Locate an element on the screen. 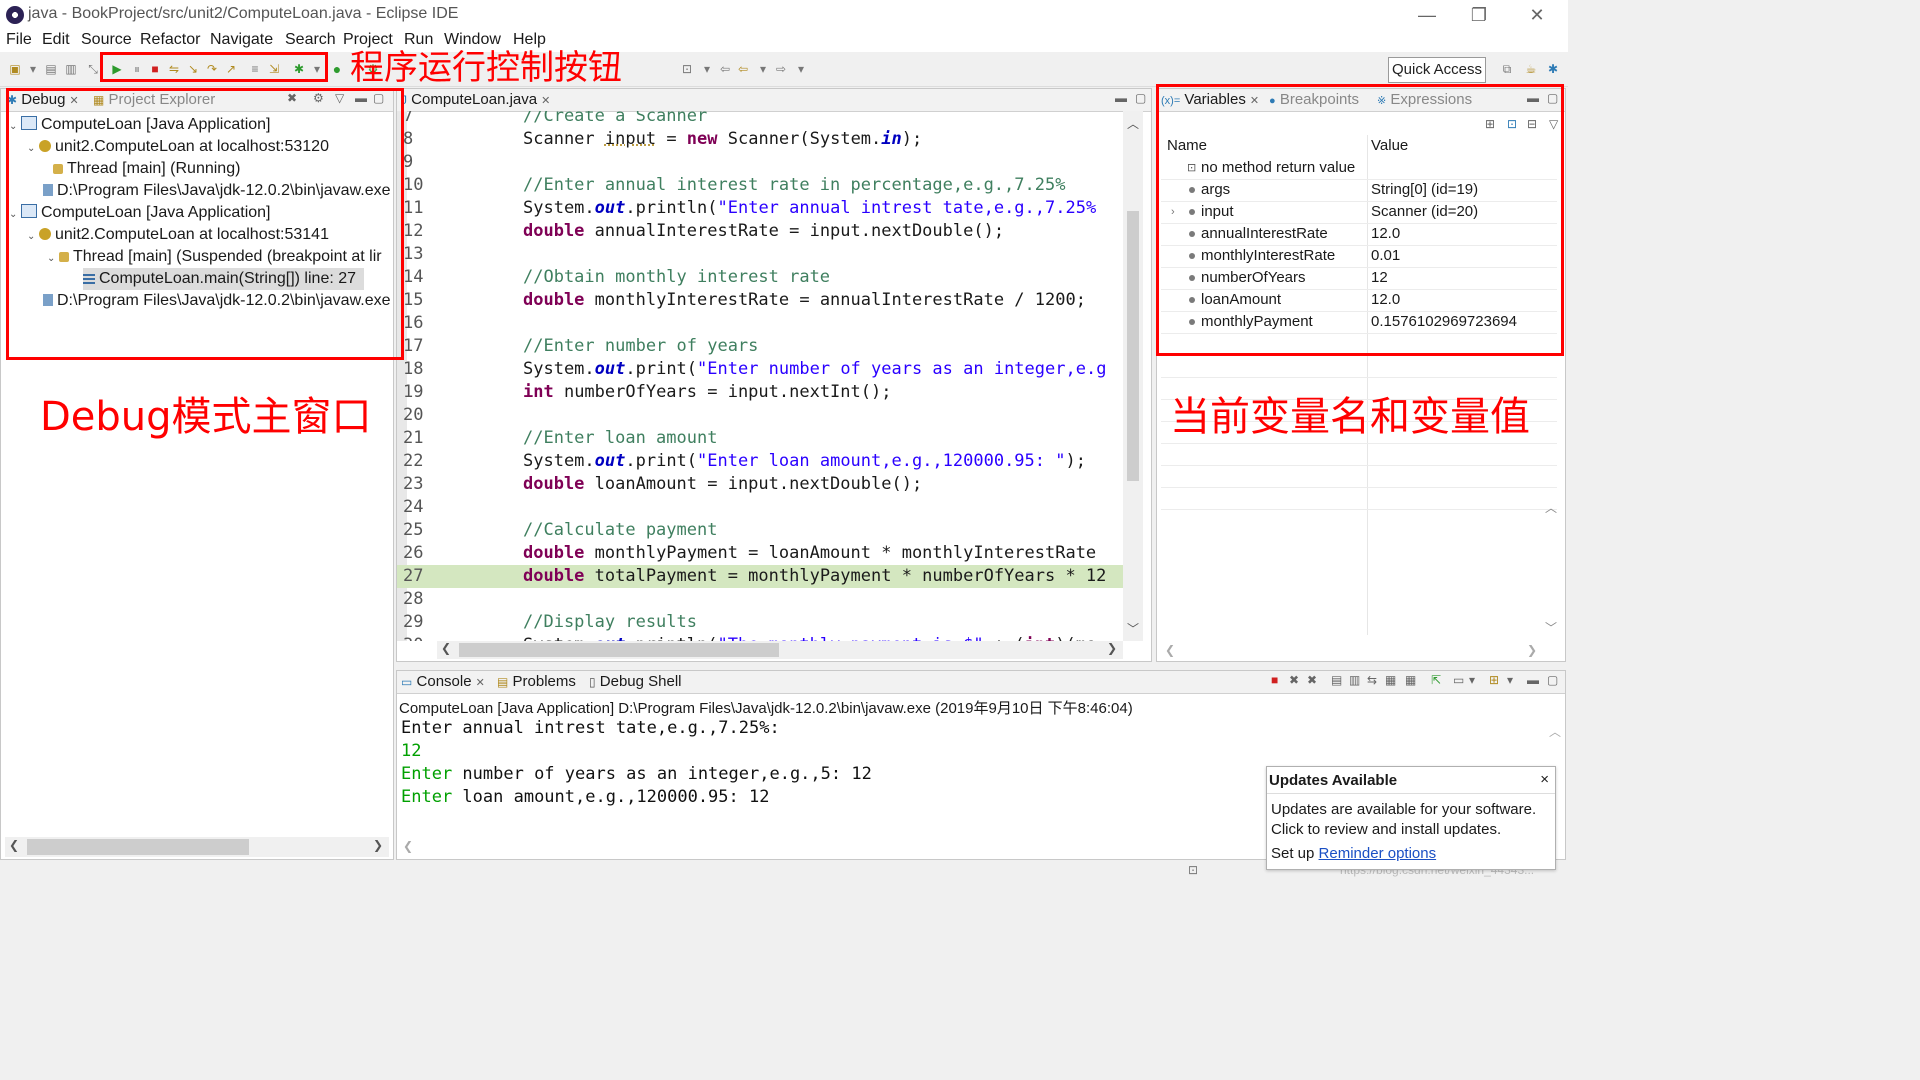 This screenshot has height=1080, width=1920. display-console-icon: ▭ is located at coordinates (1458, 680).